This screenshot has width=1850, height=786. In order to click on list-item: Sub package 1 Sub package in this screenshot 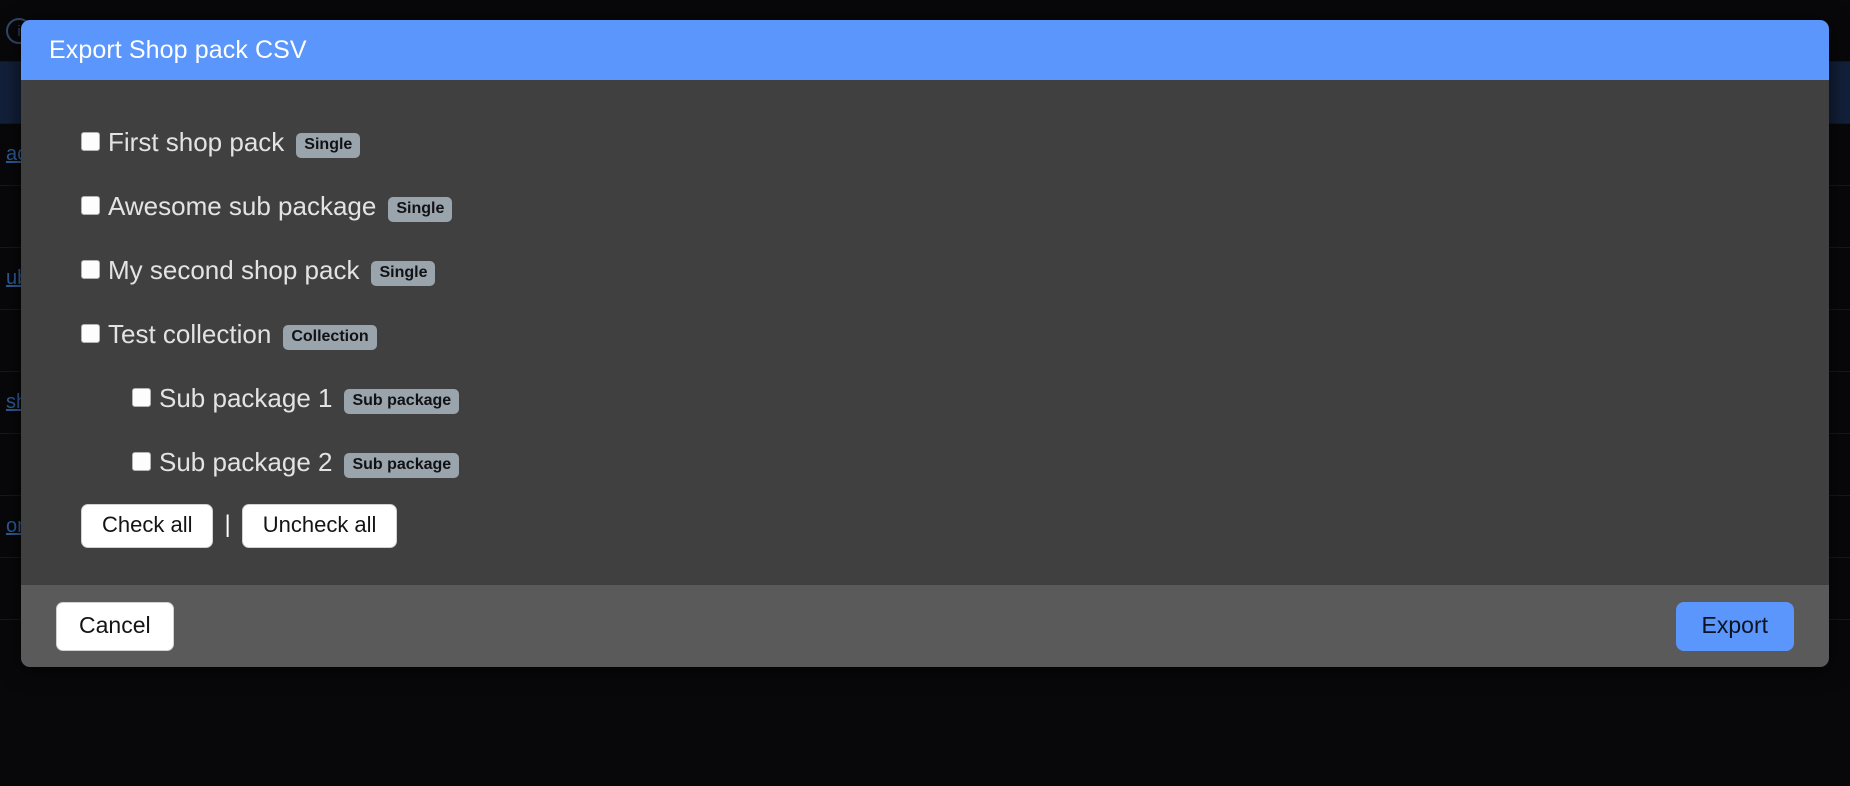, I will do `click(925, 398)`.